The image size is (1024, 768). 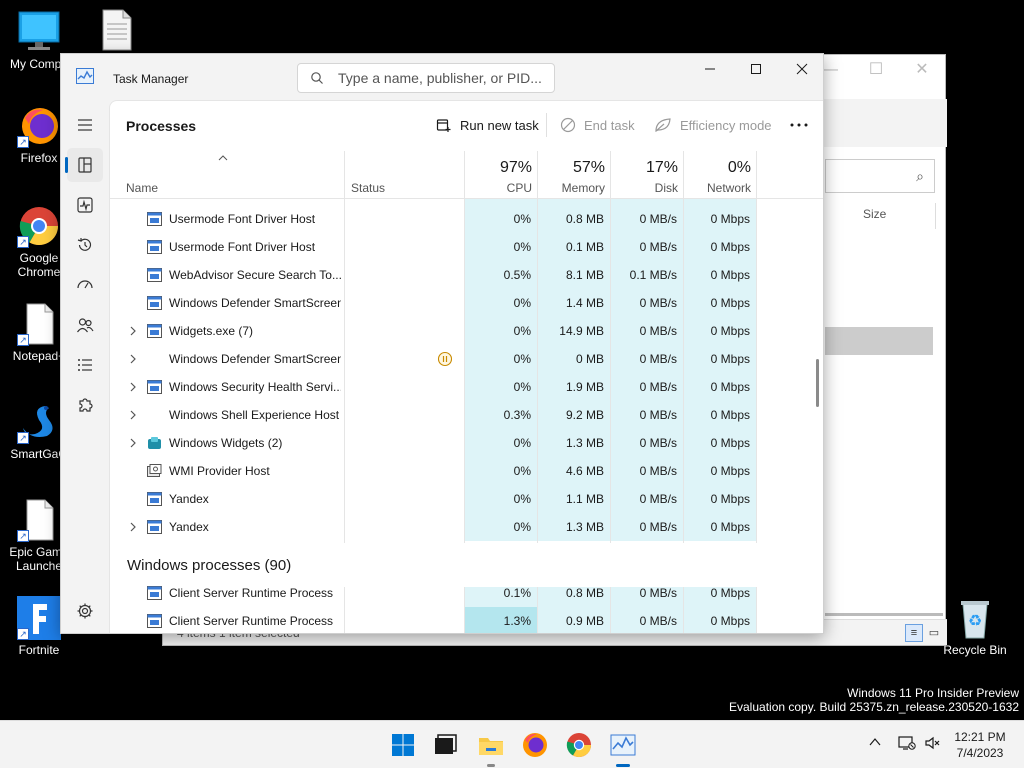 I want to click on memory-value: 9.2 MB, so click(x=584, y=415).